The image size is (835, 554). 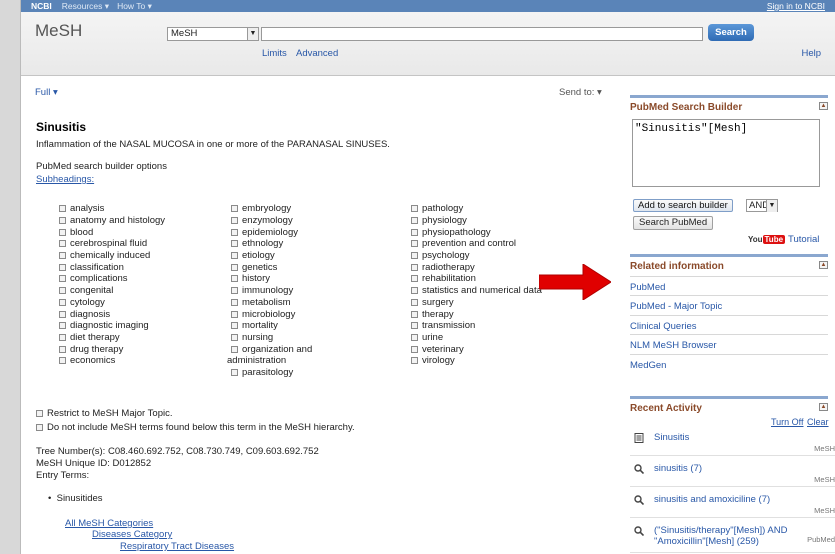 What do you see at coordinates (112, 303) in the screenshot?
I see `subheading-option: cytology` at bounding box center [112, 303].